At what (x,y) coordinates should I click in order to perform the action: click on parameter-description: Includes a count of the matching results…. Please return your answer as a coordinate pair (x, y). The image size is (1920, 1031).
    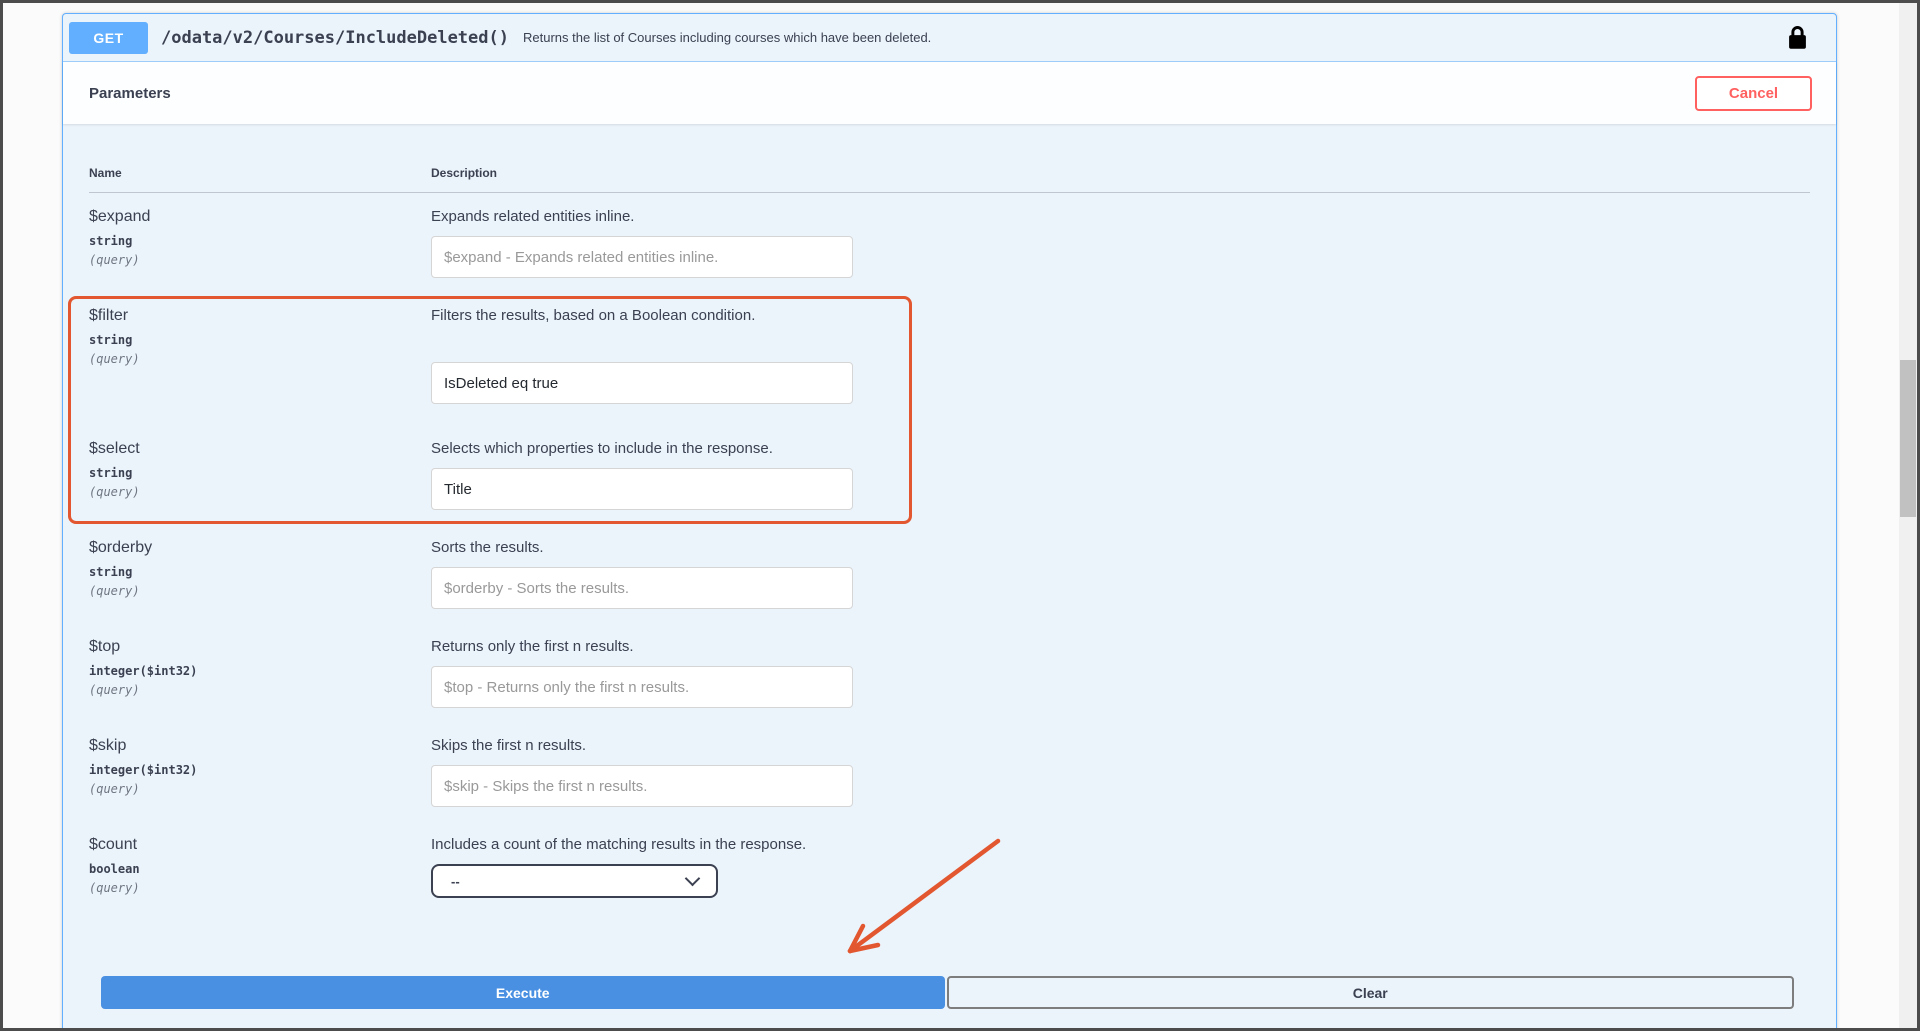
    Looking at the image, I should click on (619, 844).